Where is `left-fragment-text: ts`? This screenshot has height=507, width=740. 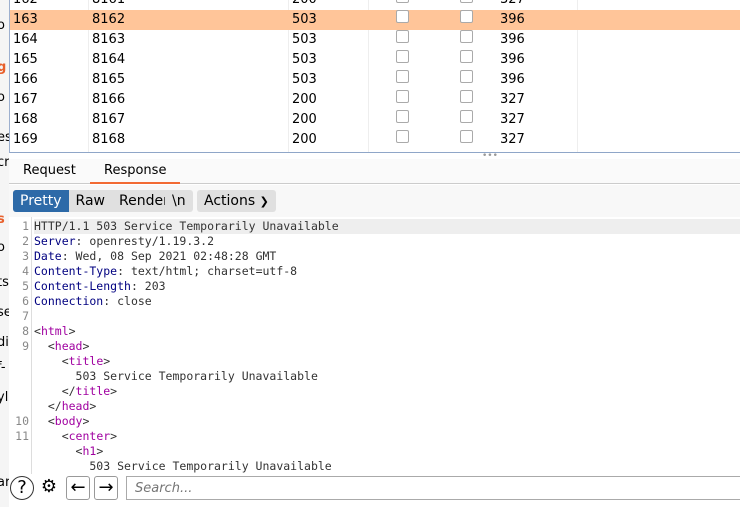 left-fragment-text: ts is located at coordinates (4, 282).